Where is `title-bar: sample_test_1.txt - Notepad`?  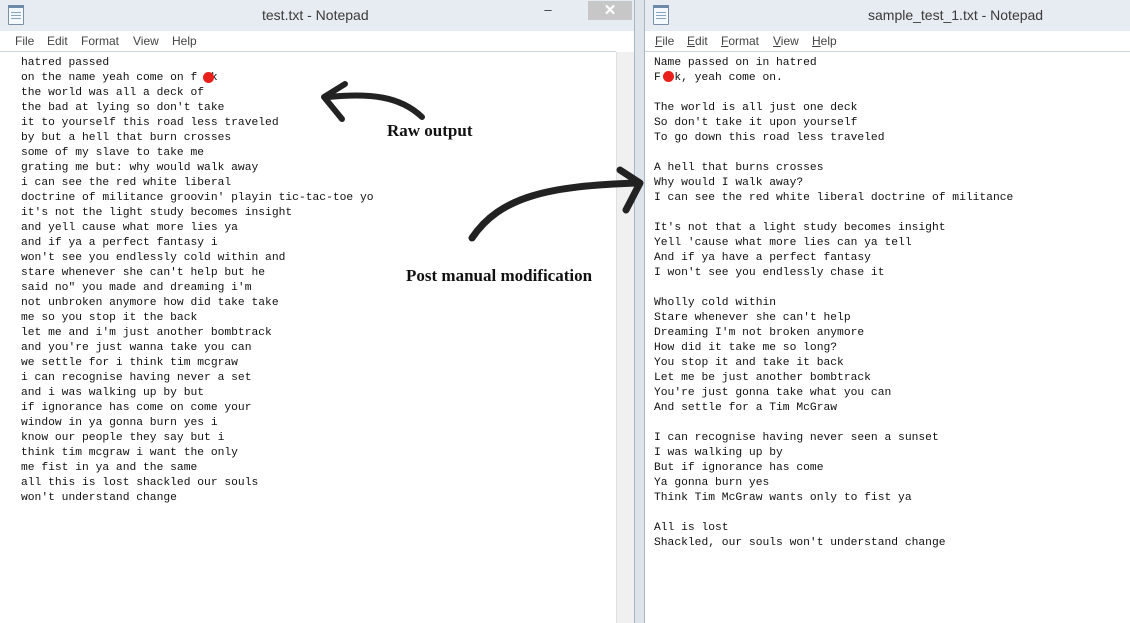 title-bar: sample_test_1.txt - Notepad is located at coordinates (887, 15).